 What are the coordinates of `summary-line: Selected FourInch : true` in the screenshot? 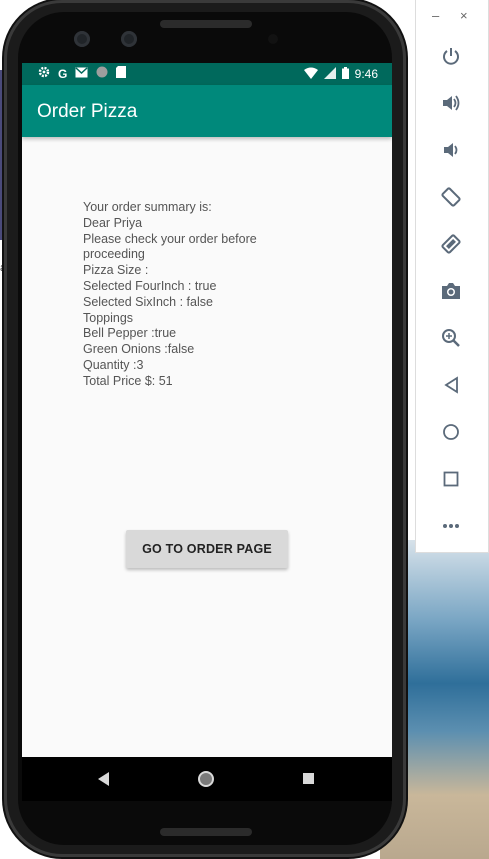 It's located at (150, 285).